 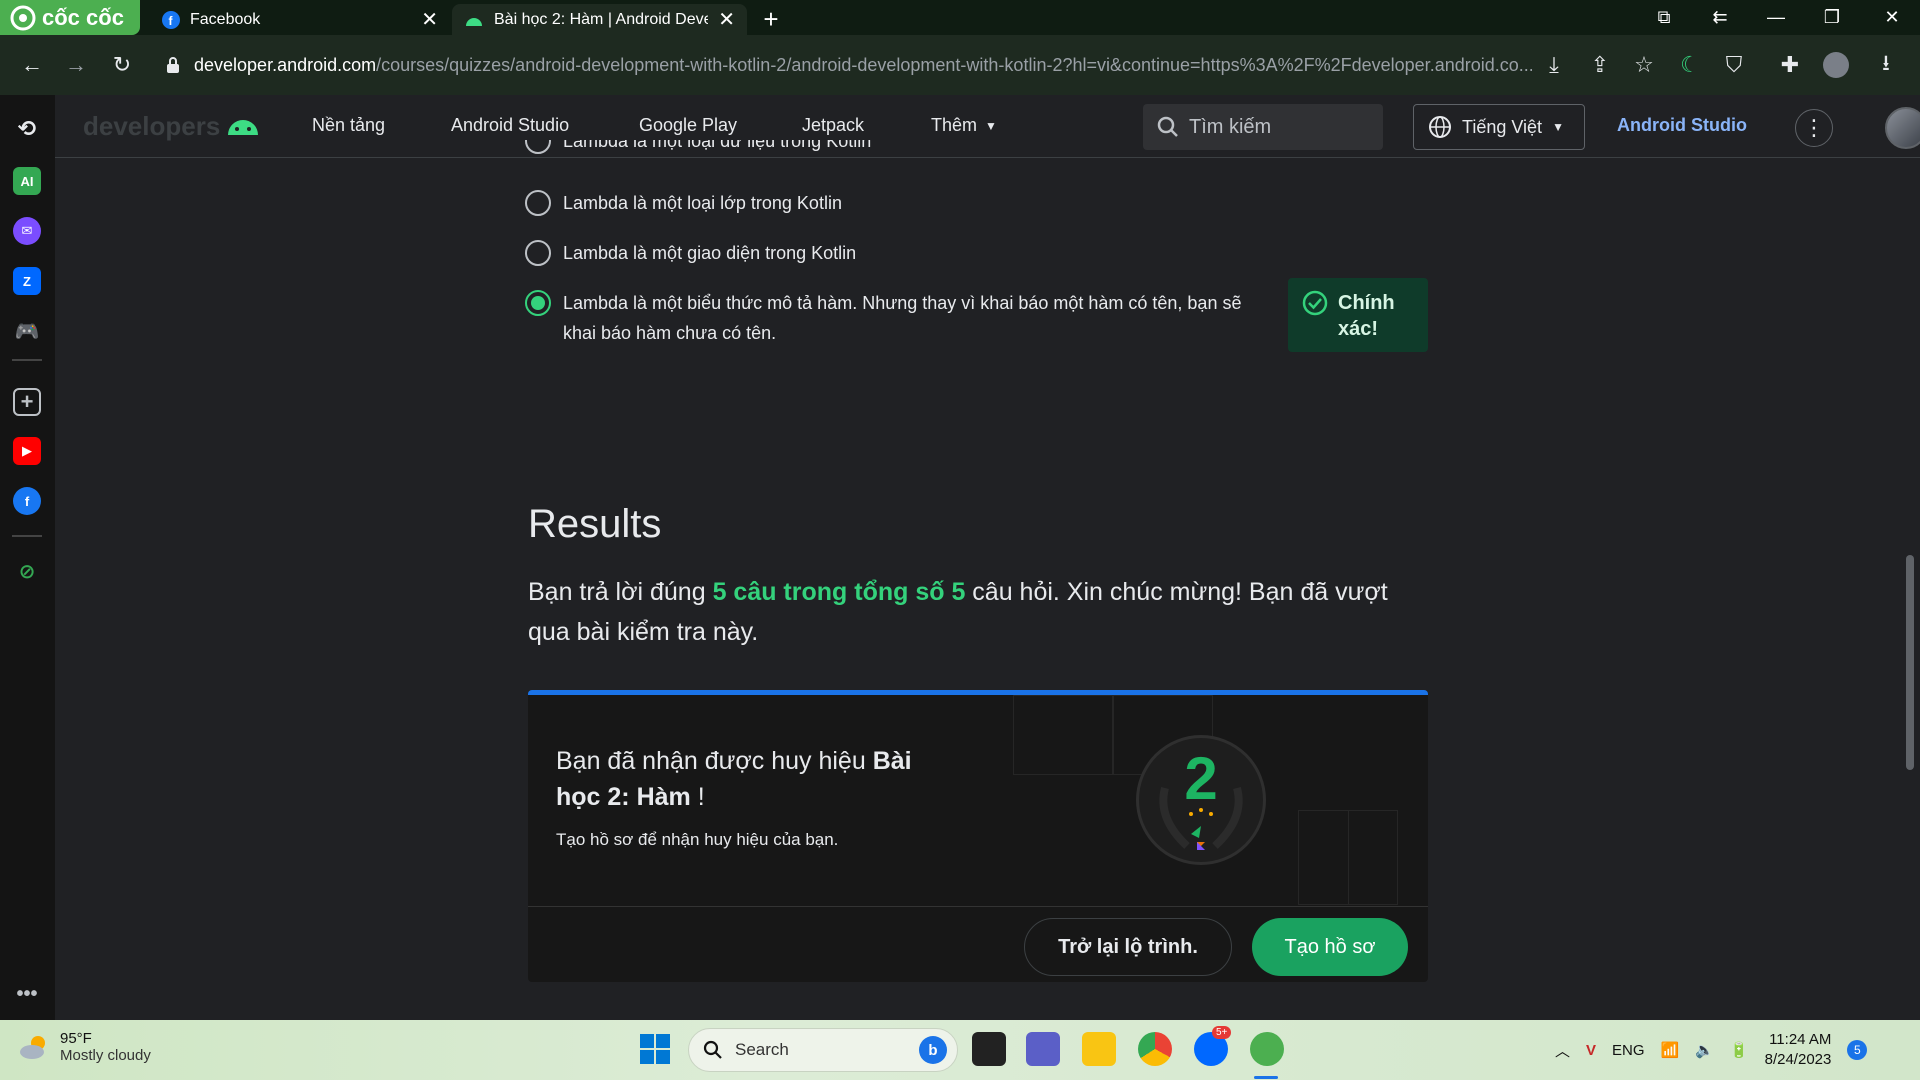 I want to click on option-text: Lambda là một loại dữ liệu trong Kotlin, so click(x=717, y=145).